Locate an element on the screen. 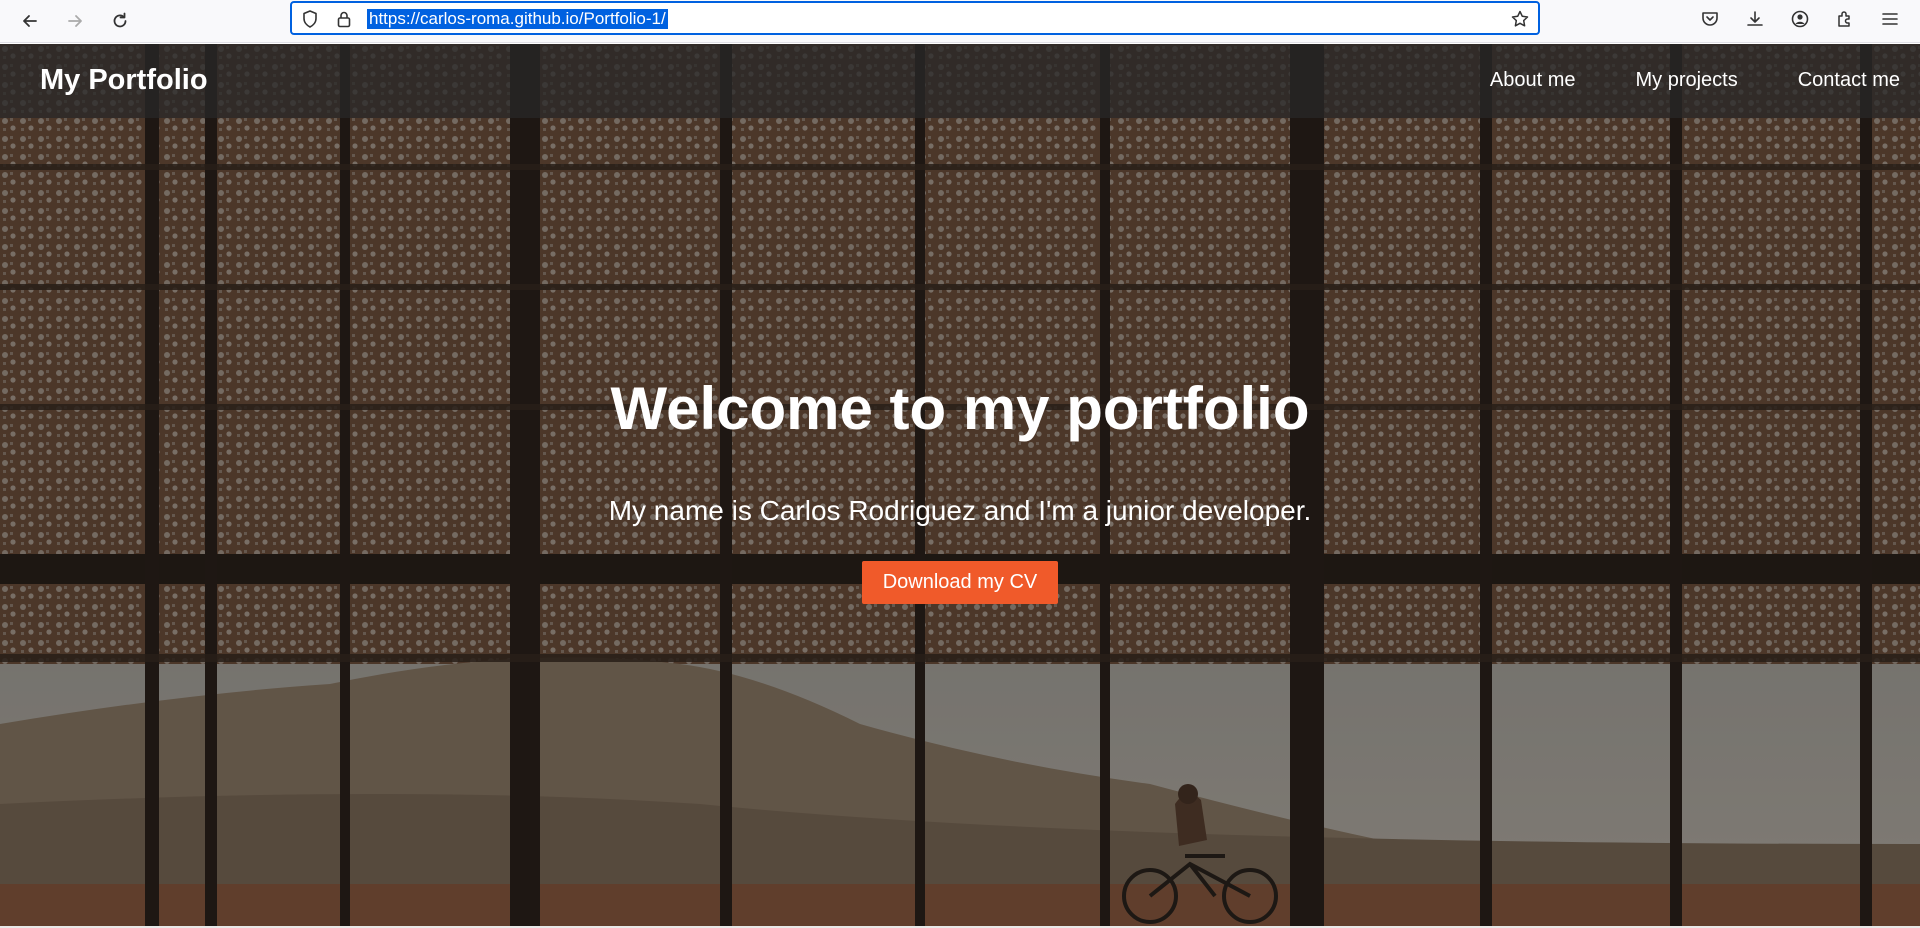 This screenshot has height=928, width=1920. extensions-button is located at coordinates (1845, 19).